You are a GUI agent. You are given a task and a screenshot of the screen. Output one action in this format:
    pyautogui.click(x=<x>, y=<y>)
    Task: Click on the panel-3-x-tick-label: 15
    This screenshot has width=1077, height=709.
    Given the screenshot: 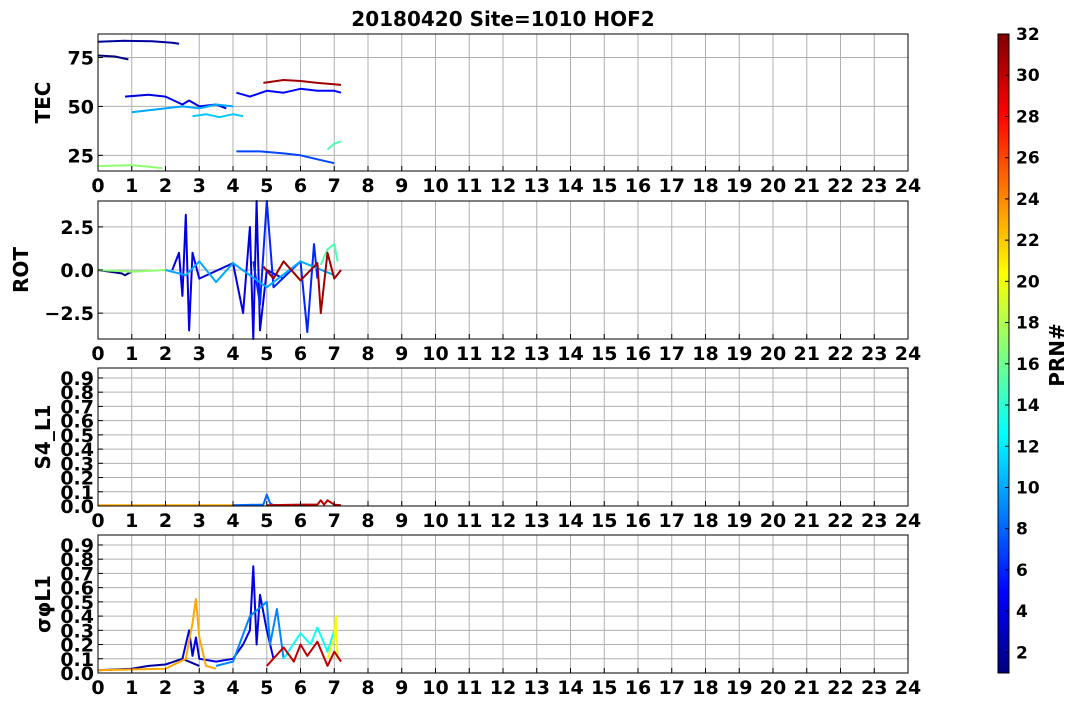 What is the action you would take?
    pyautogui.click(x=604, y=521)
    